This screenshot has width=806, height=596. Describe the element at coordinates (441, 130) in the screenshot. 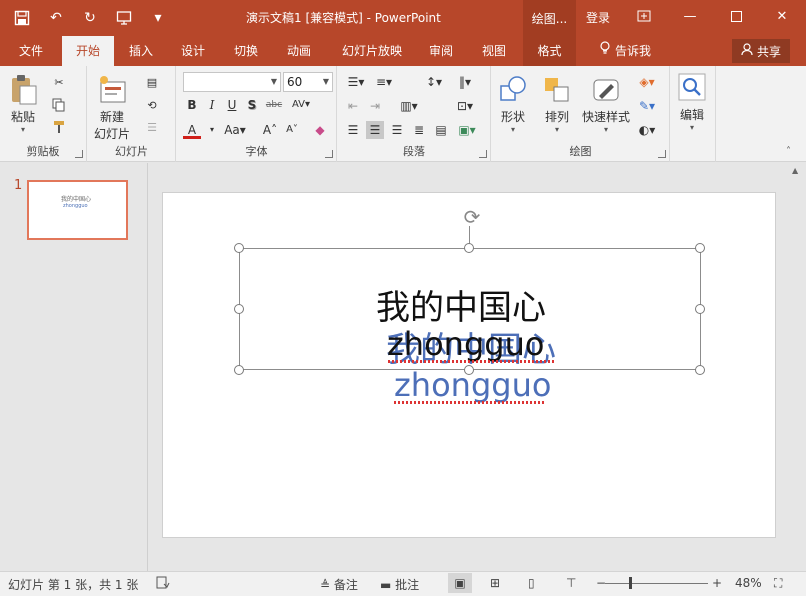

I see `distributed-icon: ▤` at that location.